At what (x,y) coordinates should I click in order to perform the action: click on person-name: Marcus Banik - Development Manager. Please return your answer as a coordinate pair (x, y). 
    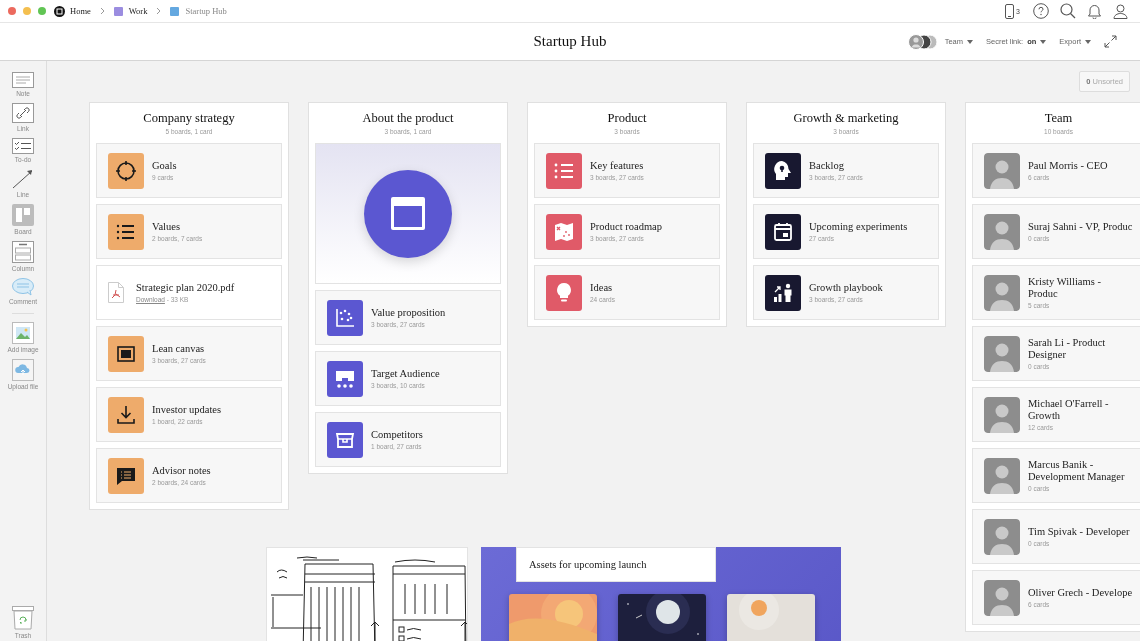
    Looking at the image, I should click on (1077, 471).